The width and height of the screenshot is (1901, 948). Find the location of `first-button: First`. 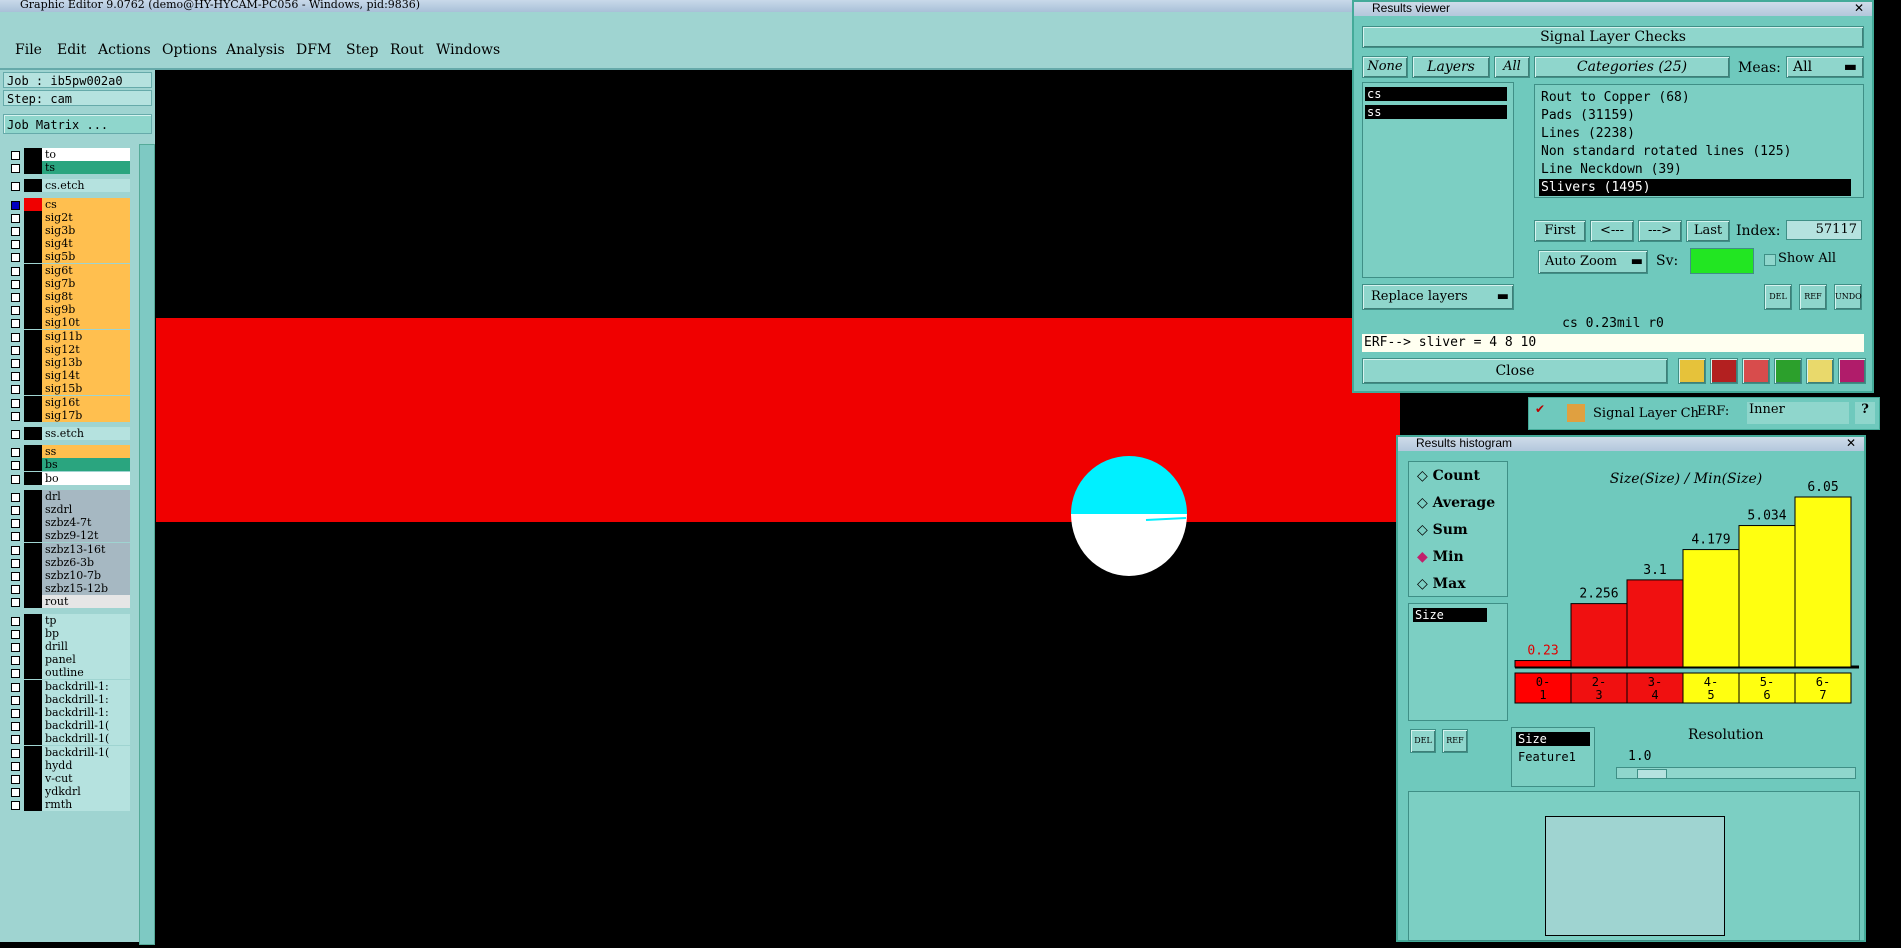

first-button: First is located at coordinates (1560, 231).